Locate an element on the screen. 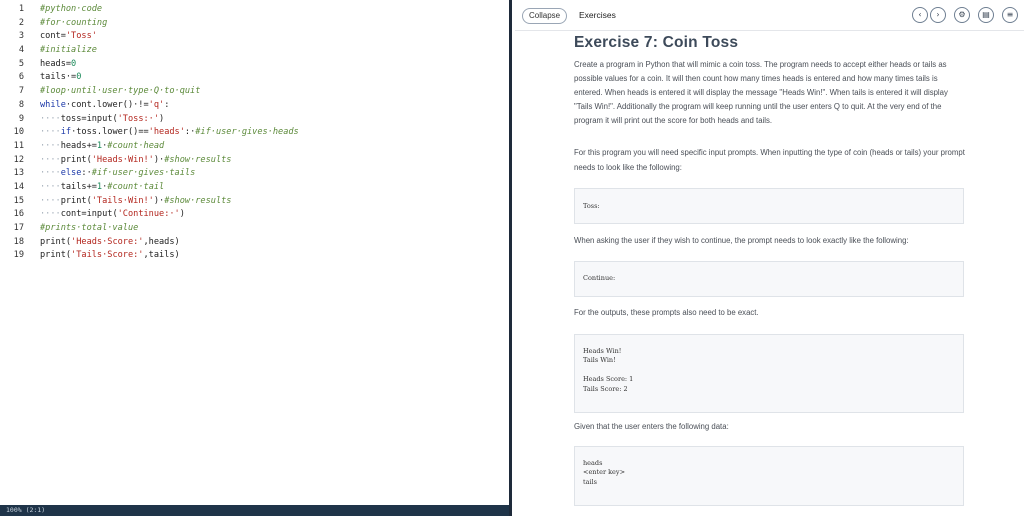 The image size is (1024, 516). book-icon: ▤ is located at coordinates (986, 15).